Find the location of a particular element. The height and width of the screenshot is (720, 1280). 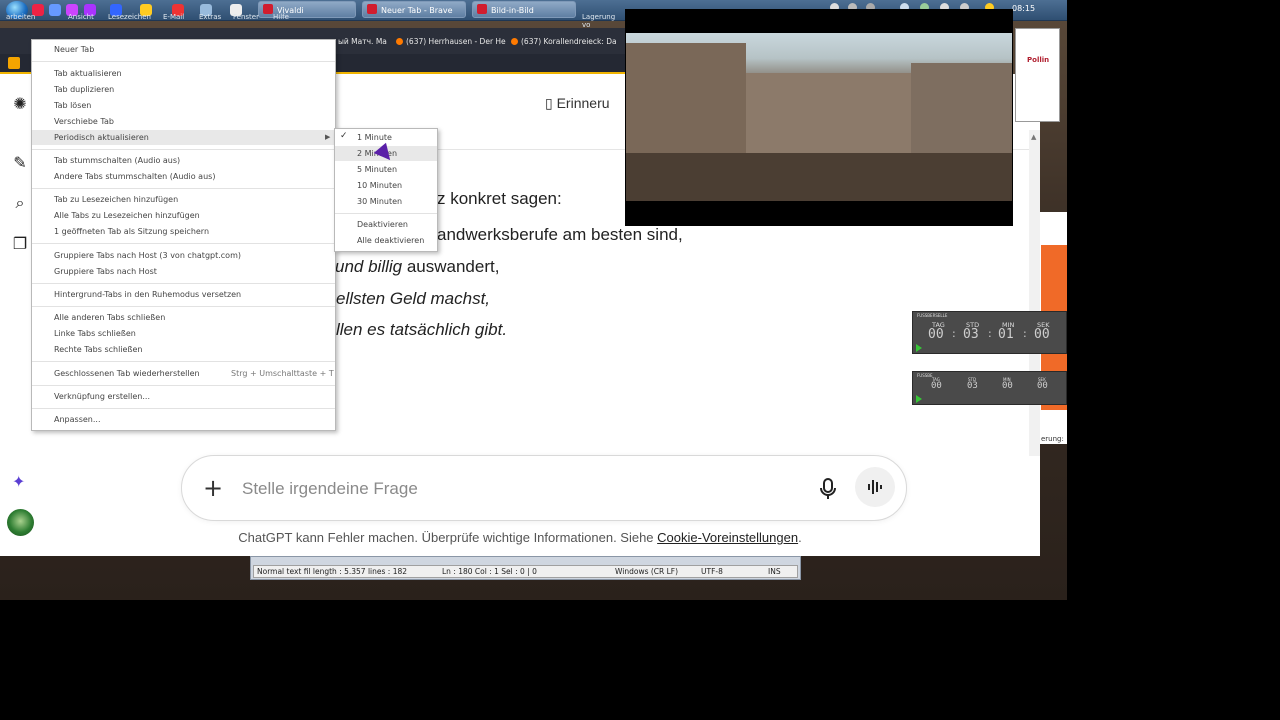

scroll-up-icon: ▲ is located at coordinates (1033, 137).